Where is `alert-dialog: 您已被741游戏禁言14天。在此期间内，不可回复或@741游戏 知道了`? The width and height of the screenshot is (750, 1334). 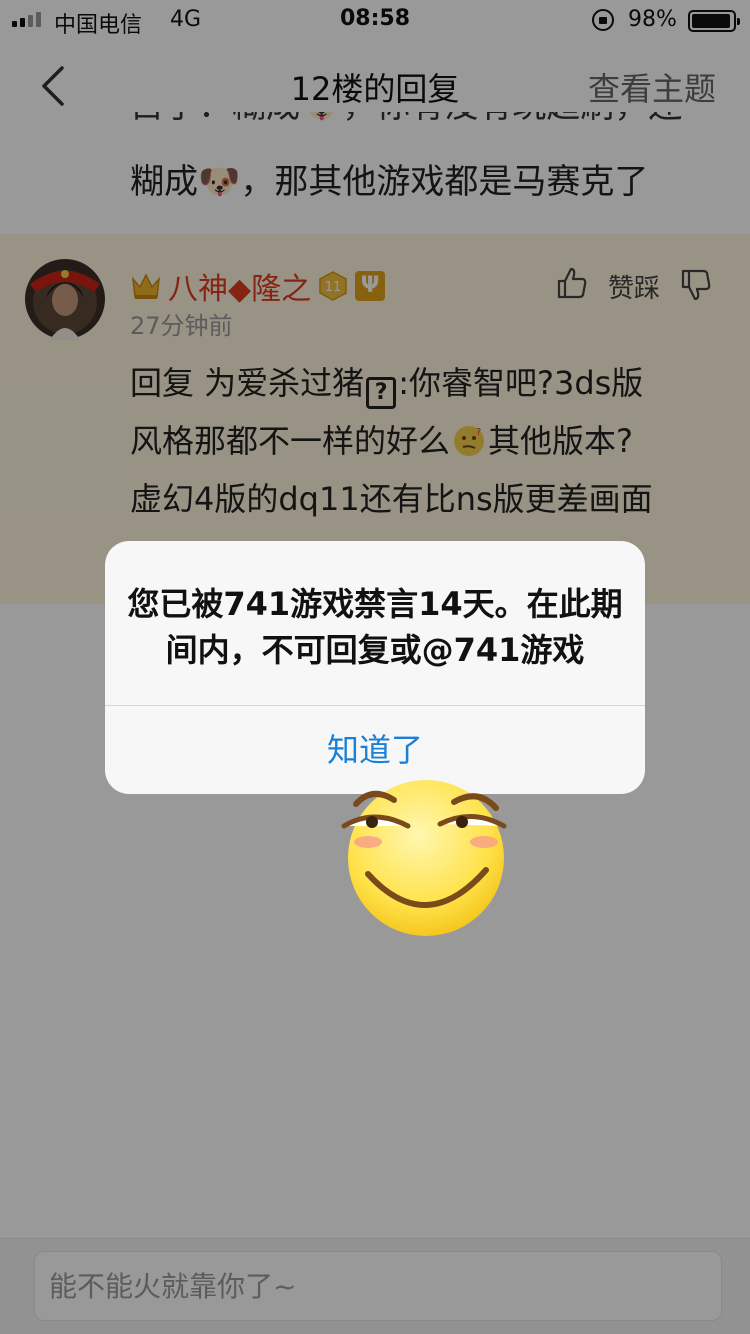 alert-dialog: 您已被741游戏禁言14天。在此期间内，不可回复或@741游戏 知道了 is located at coordinates (375, 667).